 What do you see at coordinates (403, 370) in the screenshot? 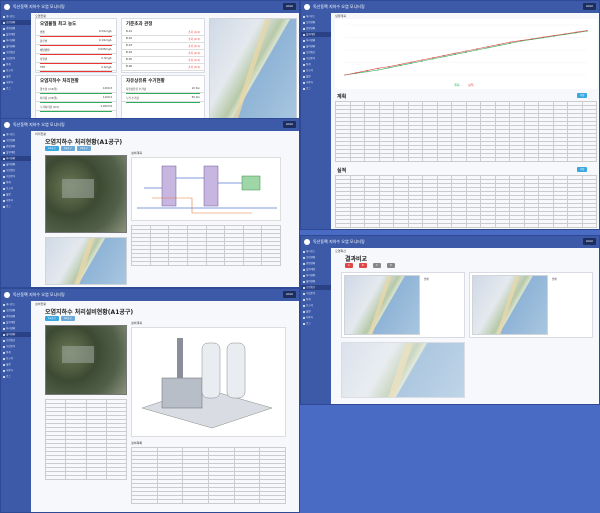
I see `result-map-c` at bounding box center [403, 370].